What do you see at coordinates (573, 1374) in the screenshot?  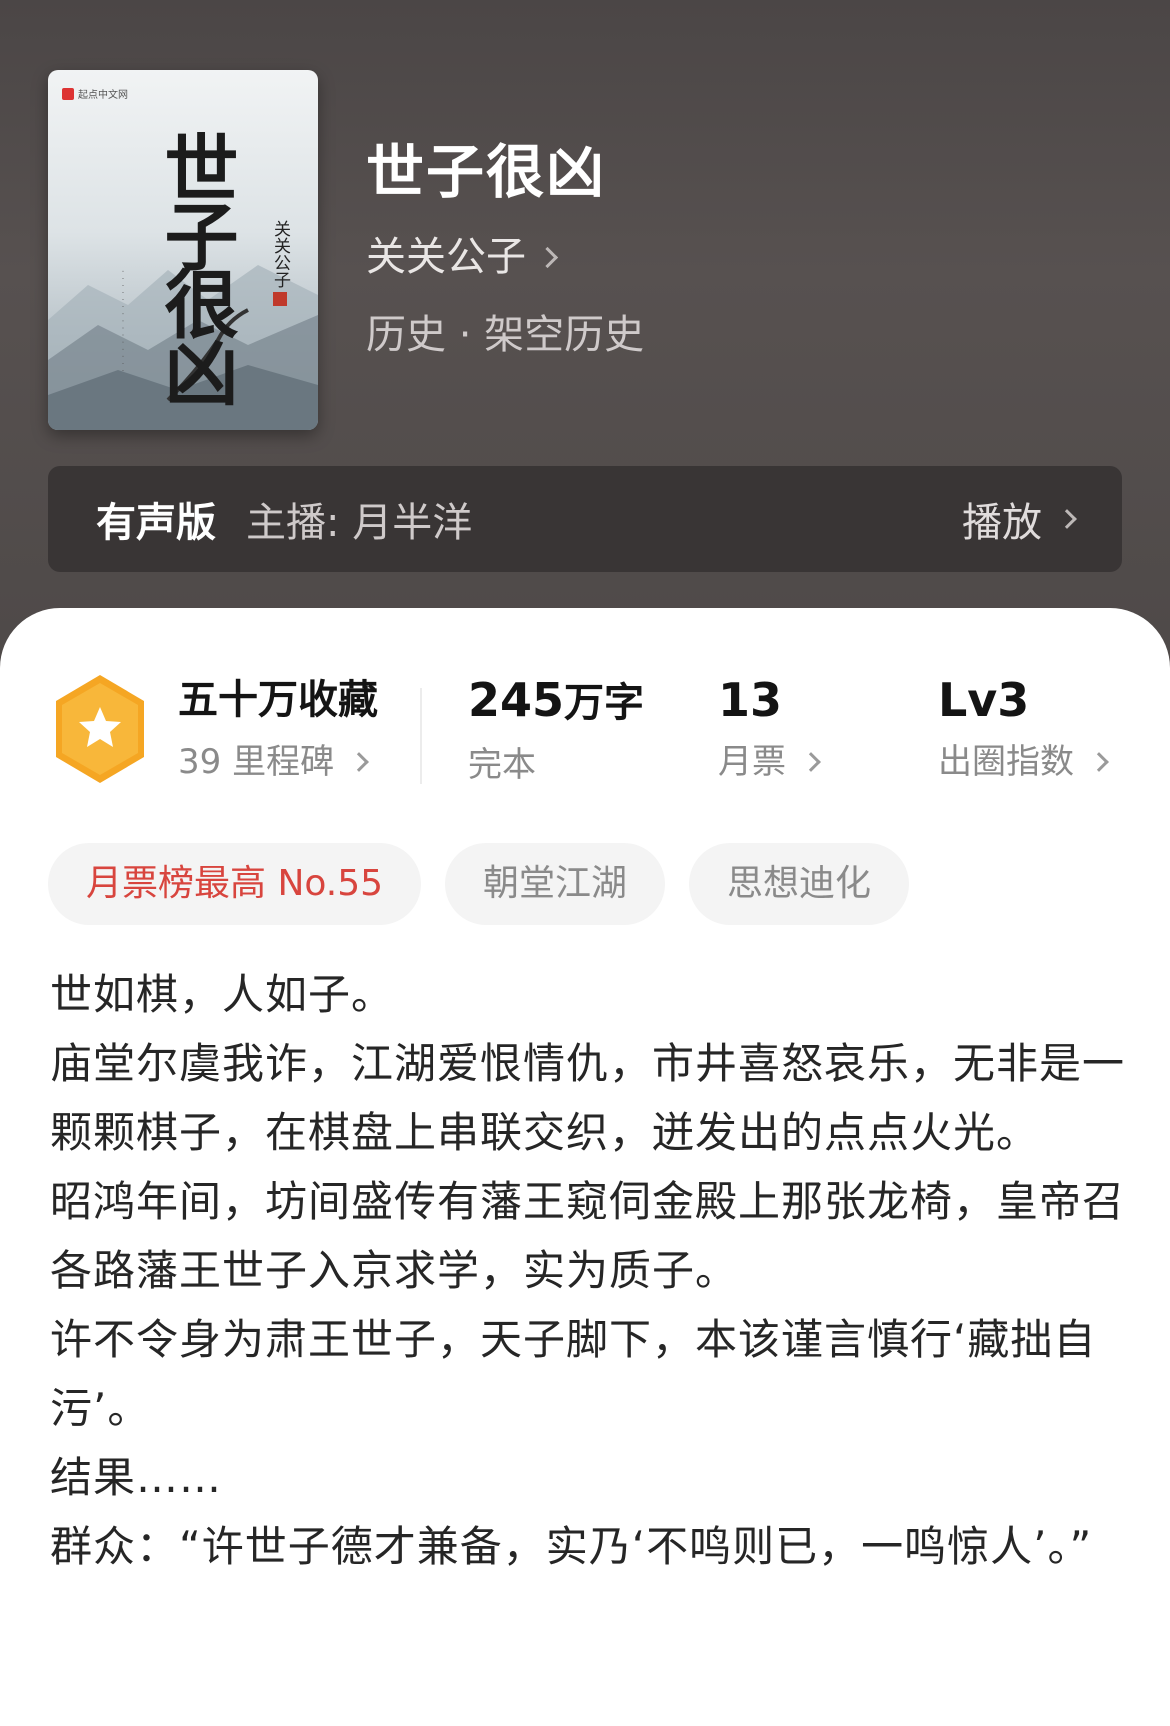 I see `description-paragraph: 许不令身为肃王世子，天子脚下，本该谨言慎行‘藏拙自污’。` at bounding box center [573, 1374].